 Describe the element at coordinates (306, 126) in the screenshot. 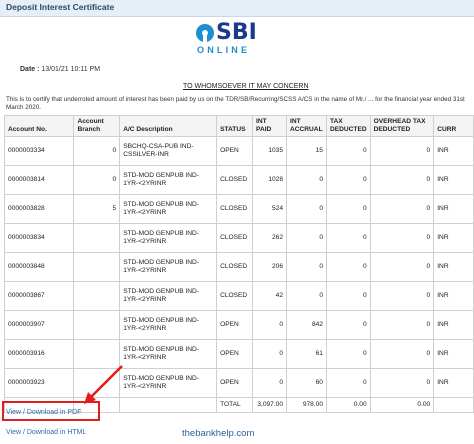

I see `column-header: INT ACCRUAL` at that location.